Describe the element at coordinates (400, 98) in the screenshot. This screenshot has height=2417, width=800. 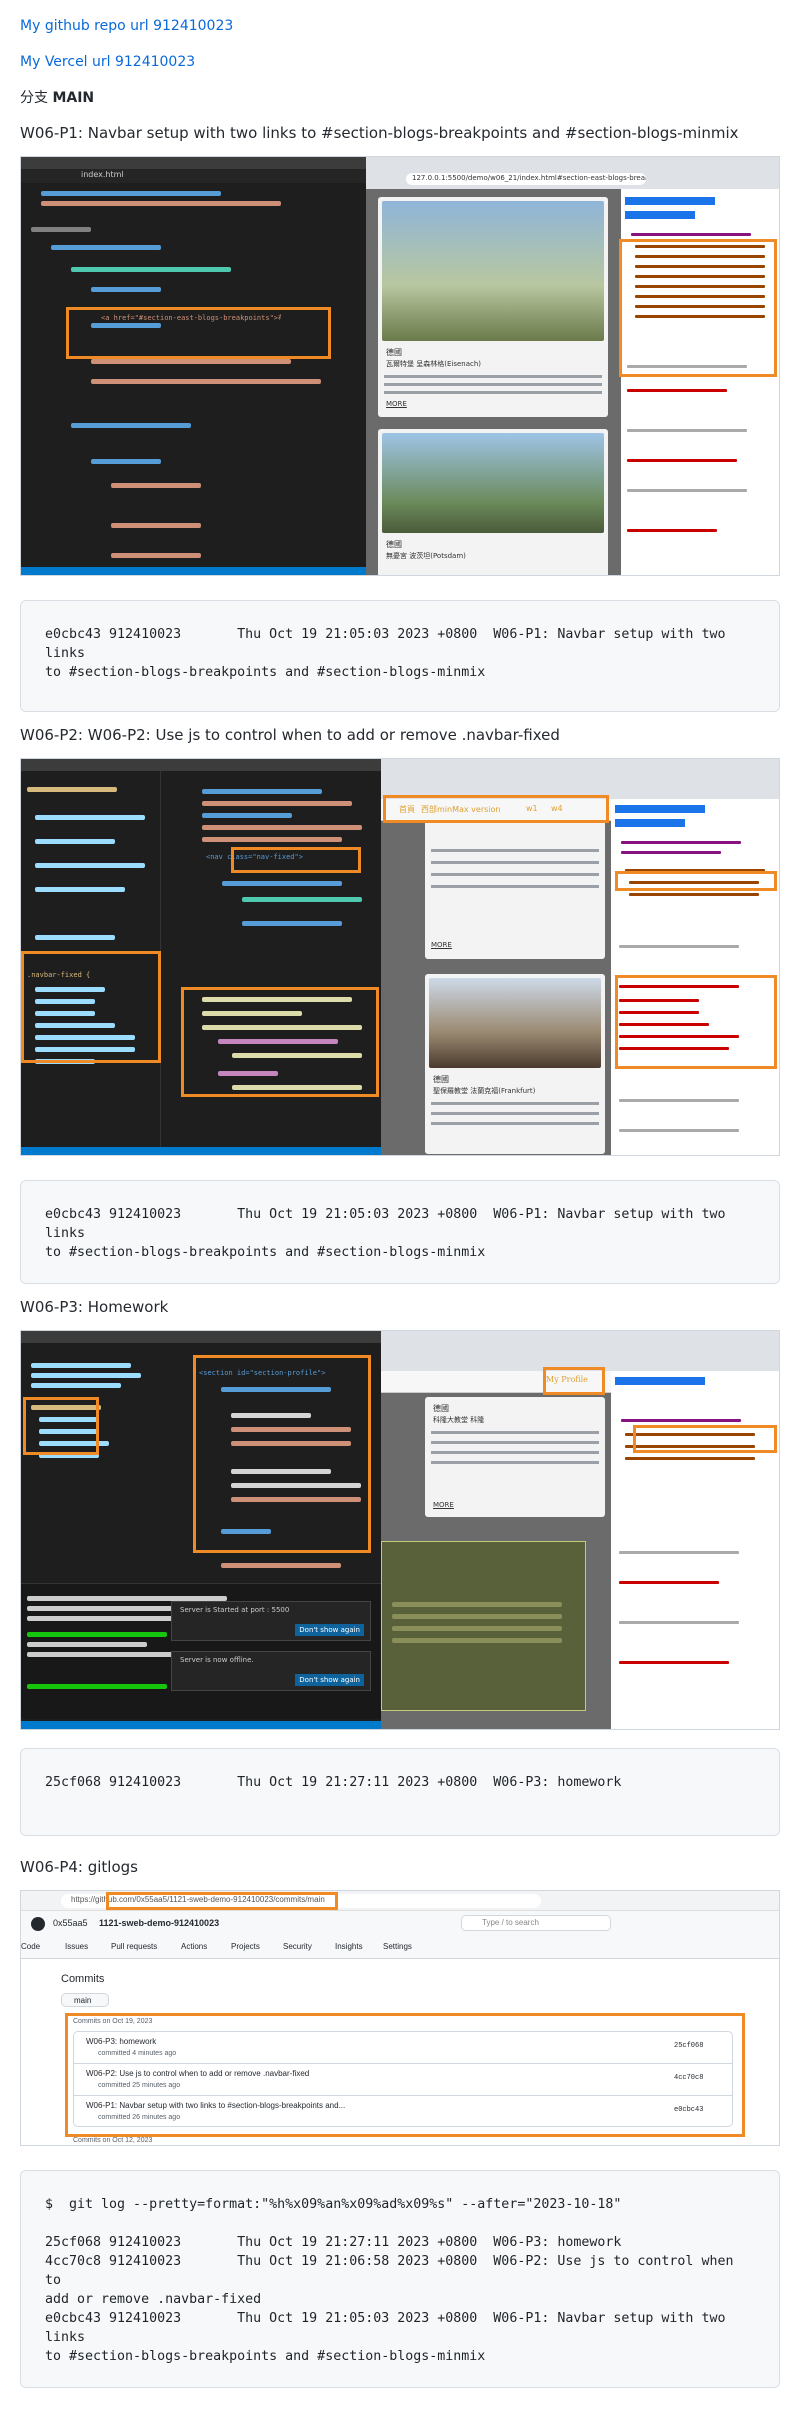
I see `branch-heading: 分支 MAIN` at that location.